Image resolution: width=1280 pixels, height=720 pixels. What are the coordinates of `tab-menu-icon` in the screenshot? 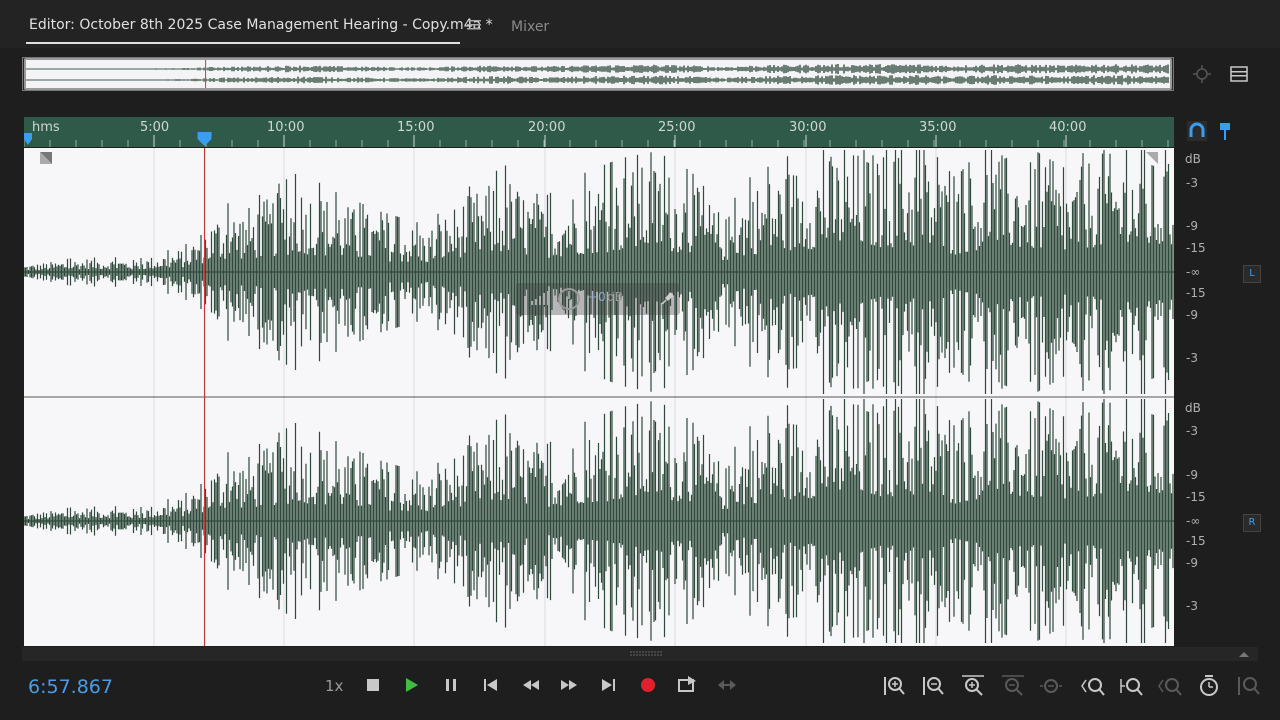 It's located at (474, 25).